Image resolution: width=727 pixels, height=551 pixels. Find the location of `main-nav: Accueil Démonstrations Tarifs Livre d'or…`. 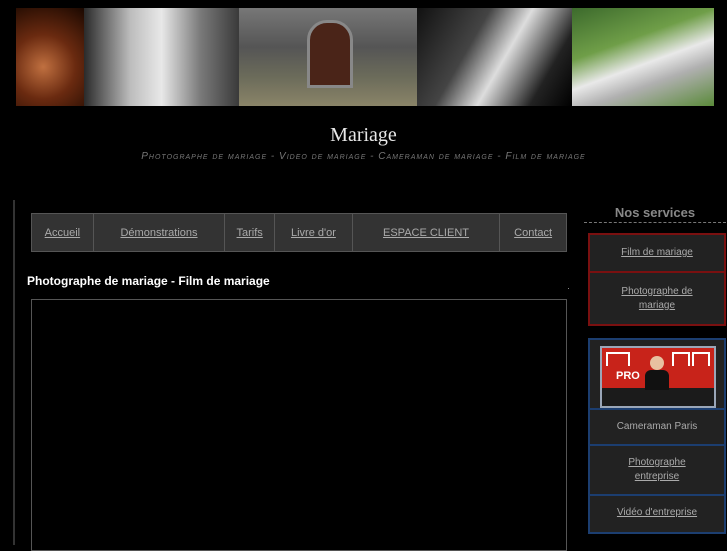

main-nav: Accueil Démonstrations Tarifs Livre d'or… is located at coordinates (299, 232).